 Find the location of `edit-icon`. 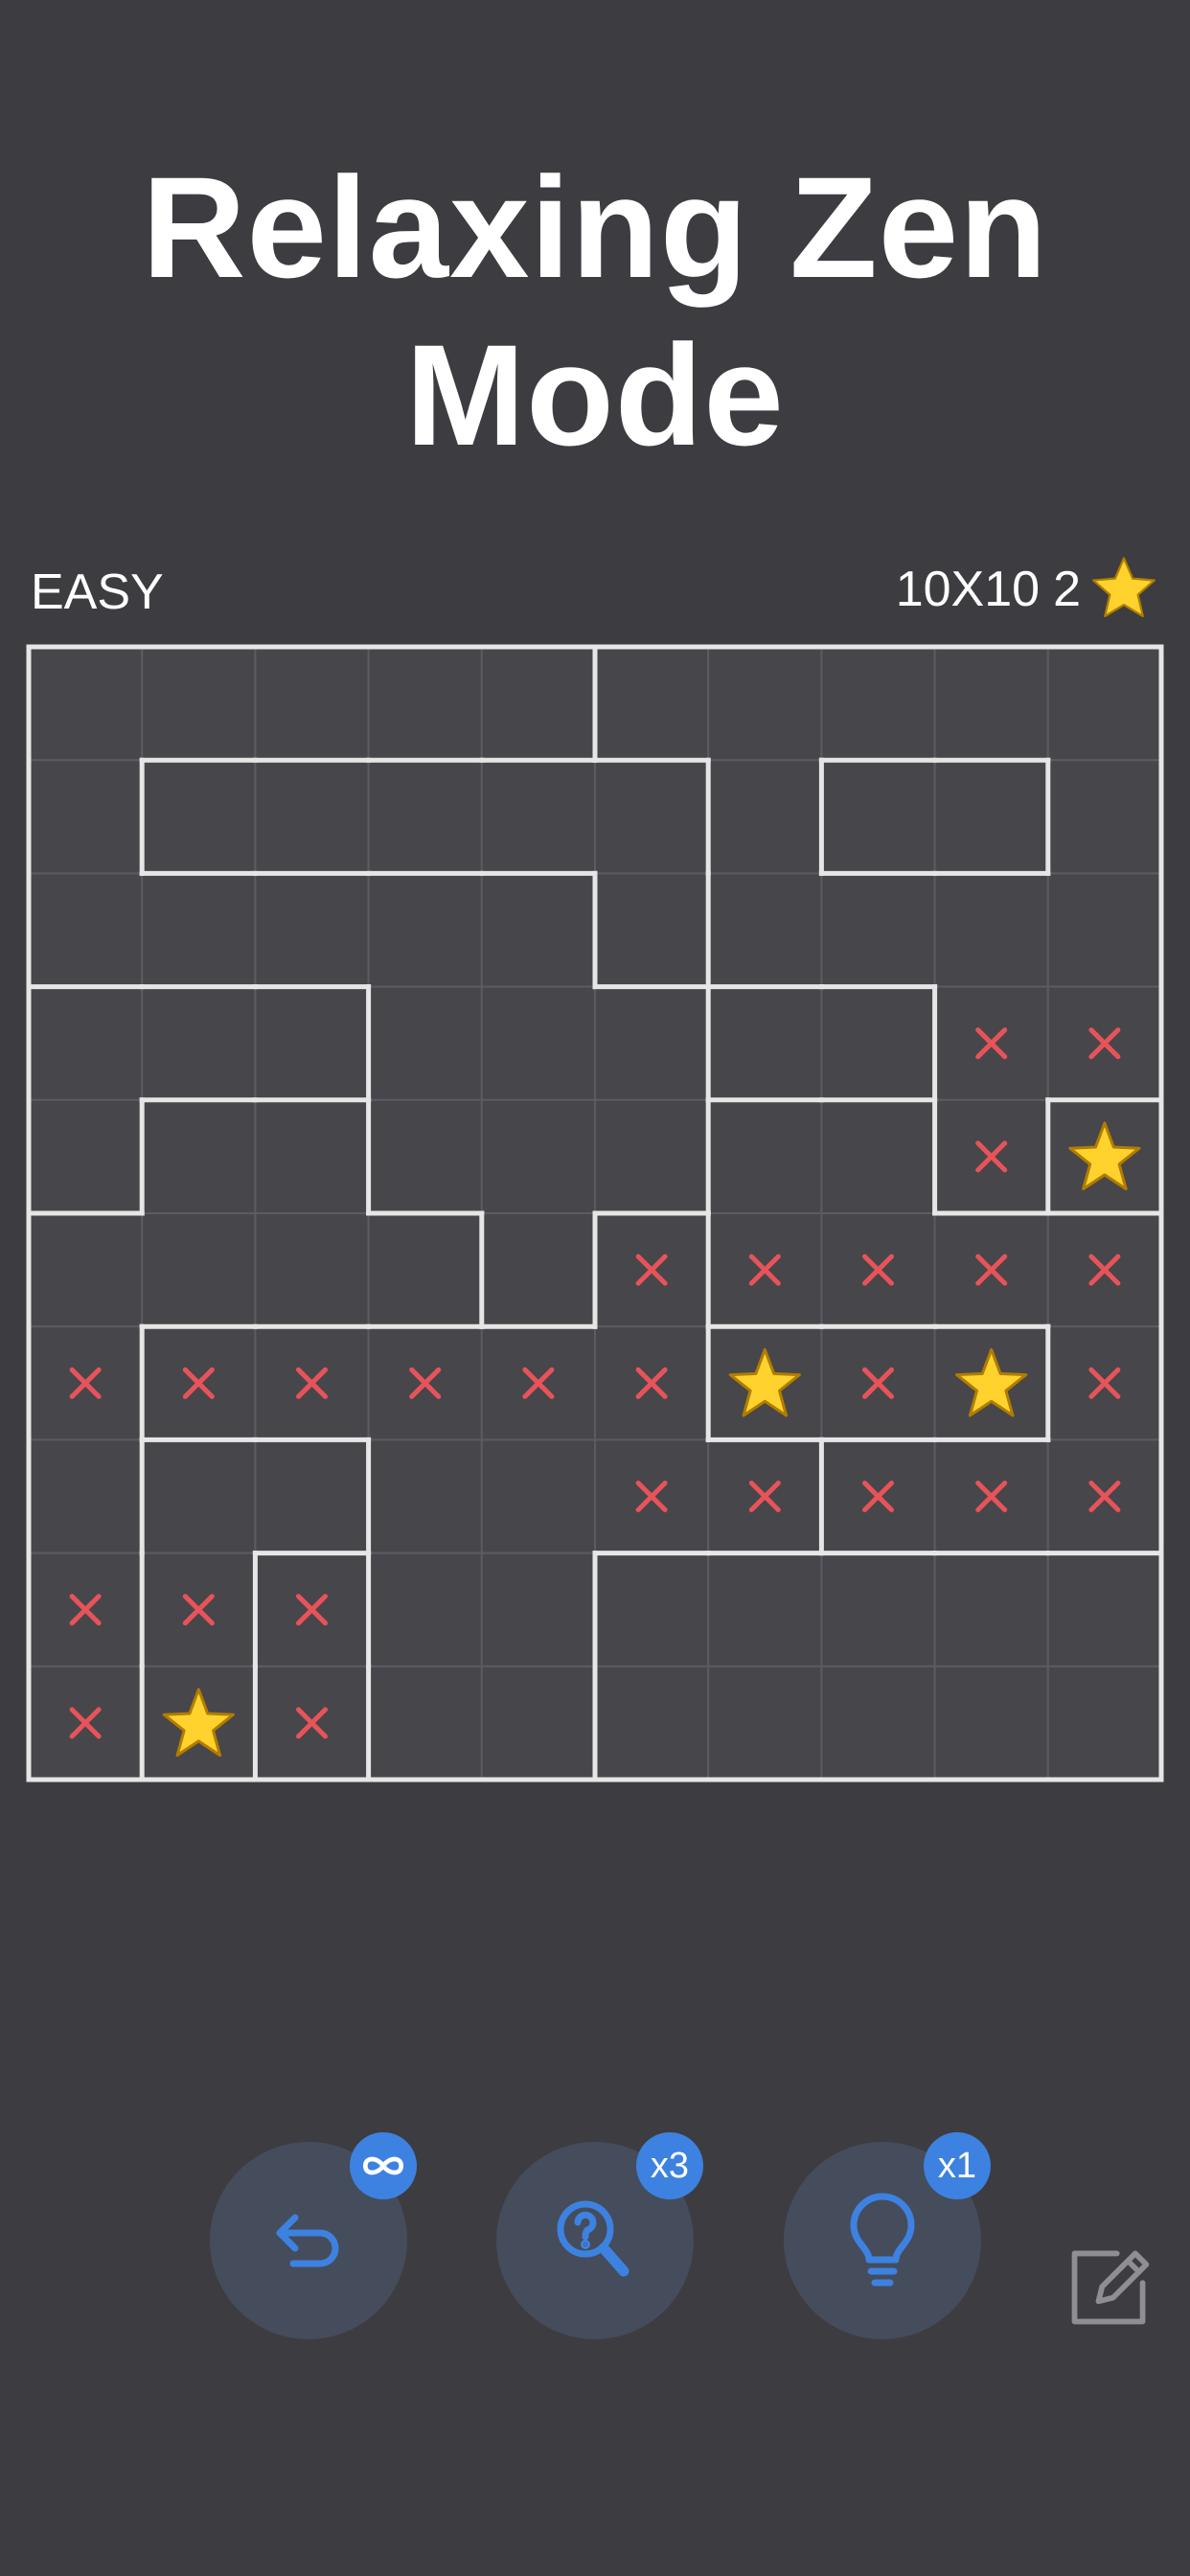

edit-icon is located at coordinates (1110, 2287).